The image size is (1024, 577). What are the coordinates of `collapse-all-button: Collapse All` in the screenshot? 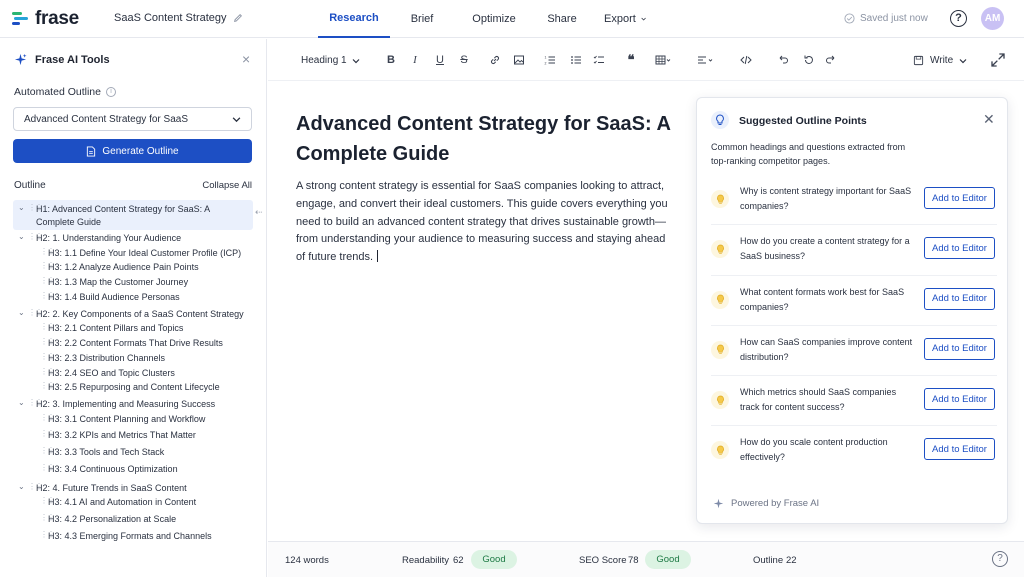 It's located at (227, 185).